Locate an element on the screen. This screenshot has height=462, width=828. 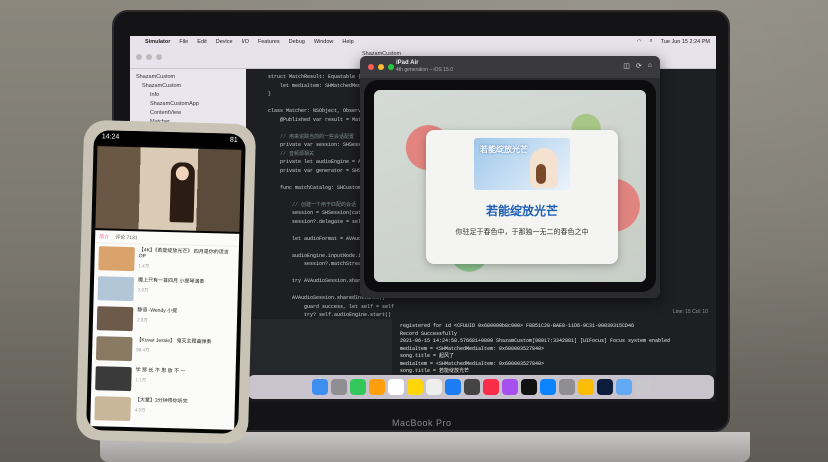
search-icon: ⌕ is located at coordinates (651, 41).